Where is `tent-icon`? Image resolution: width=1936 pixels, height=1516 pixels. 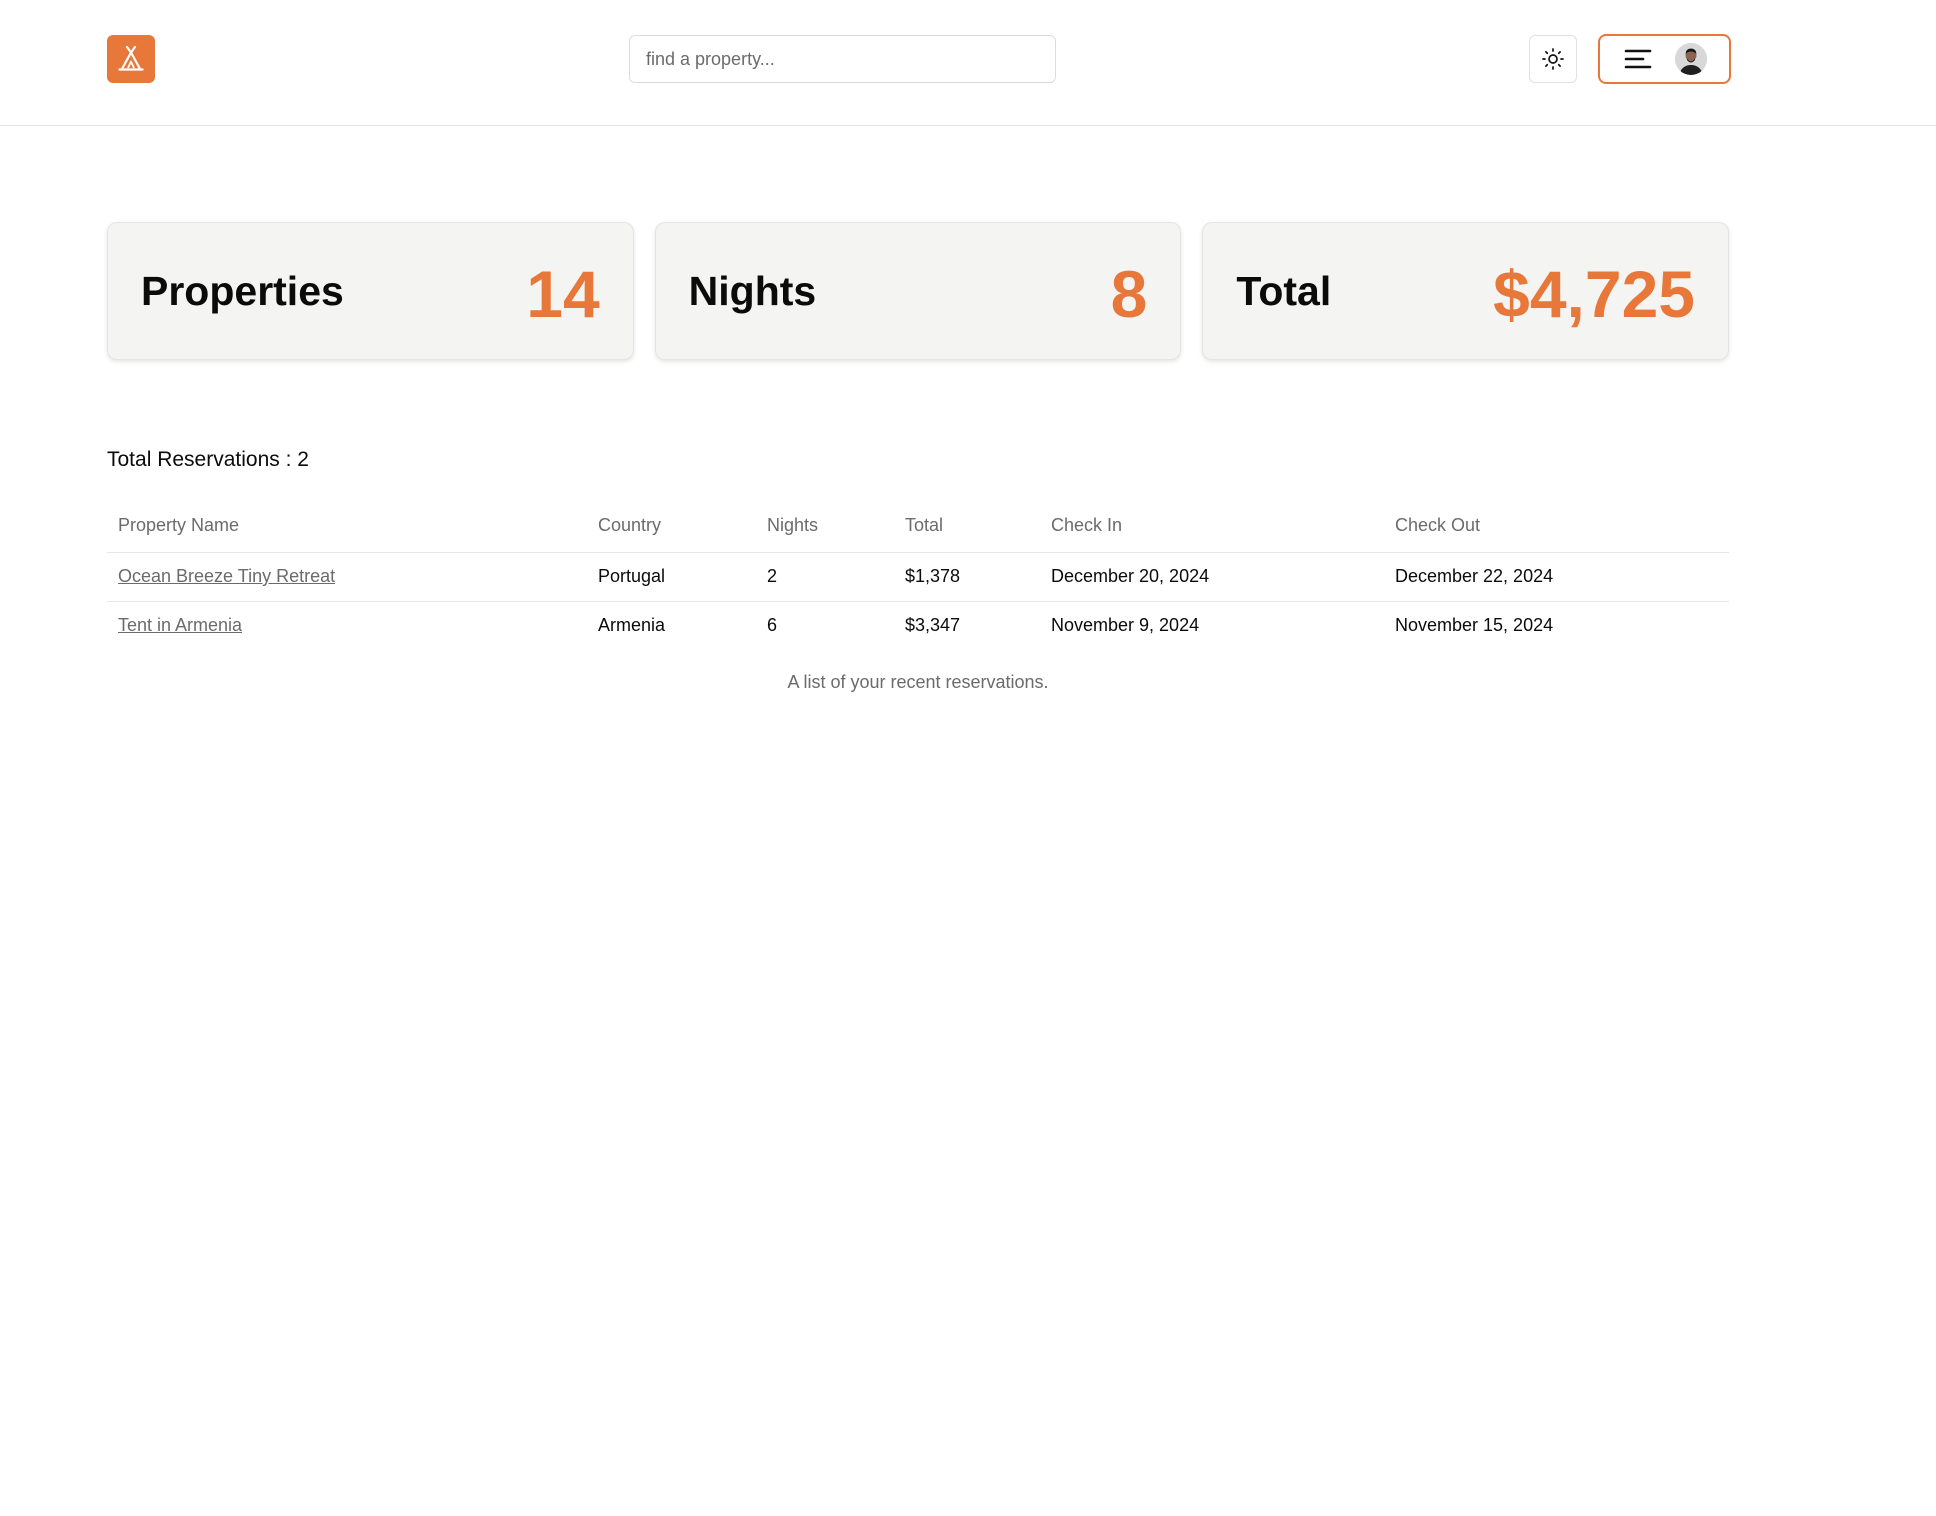 tent-icon is located at coordinates (131, 58).